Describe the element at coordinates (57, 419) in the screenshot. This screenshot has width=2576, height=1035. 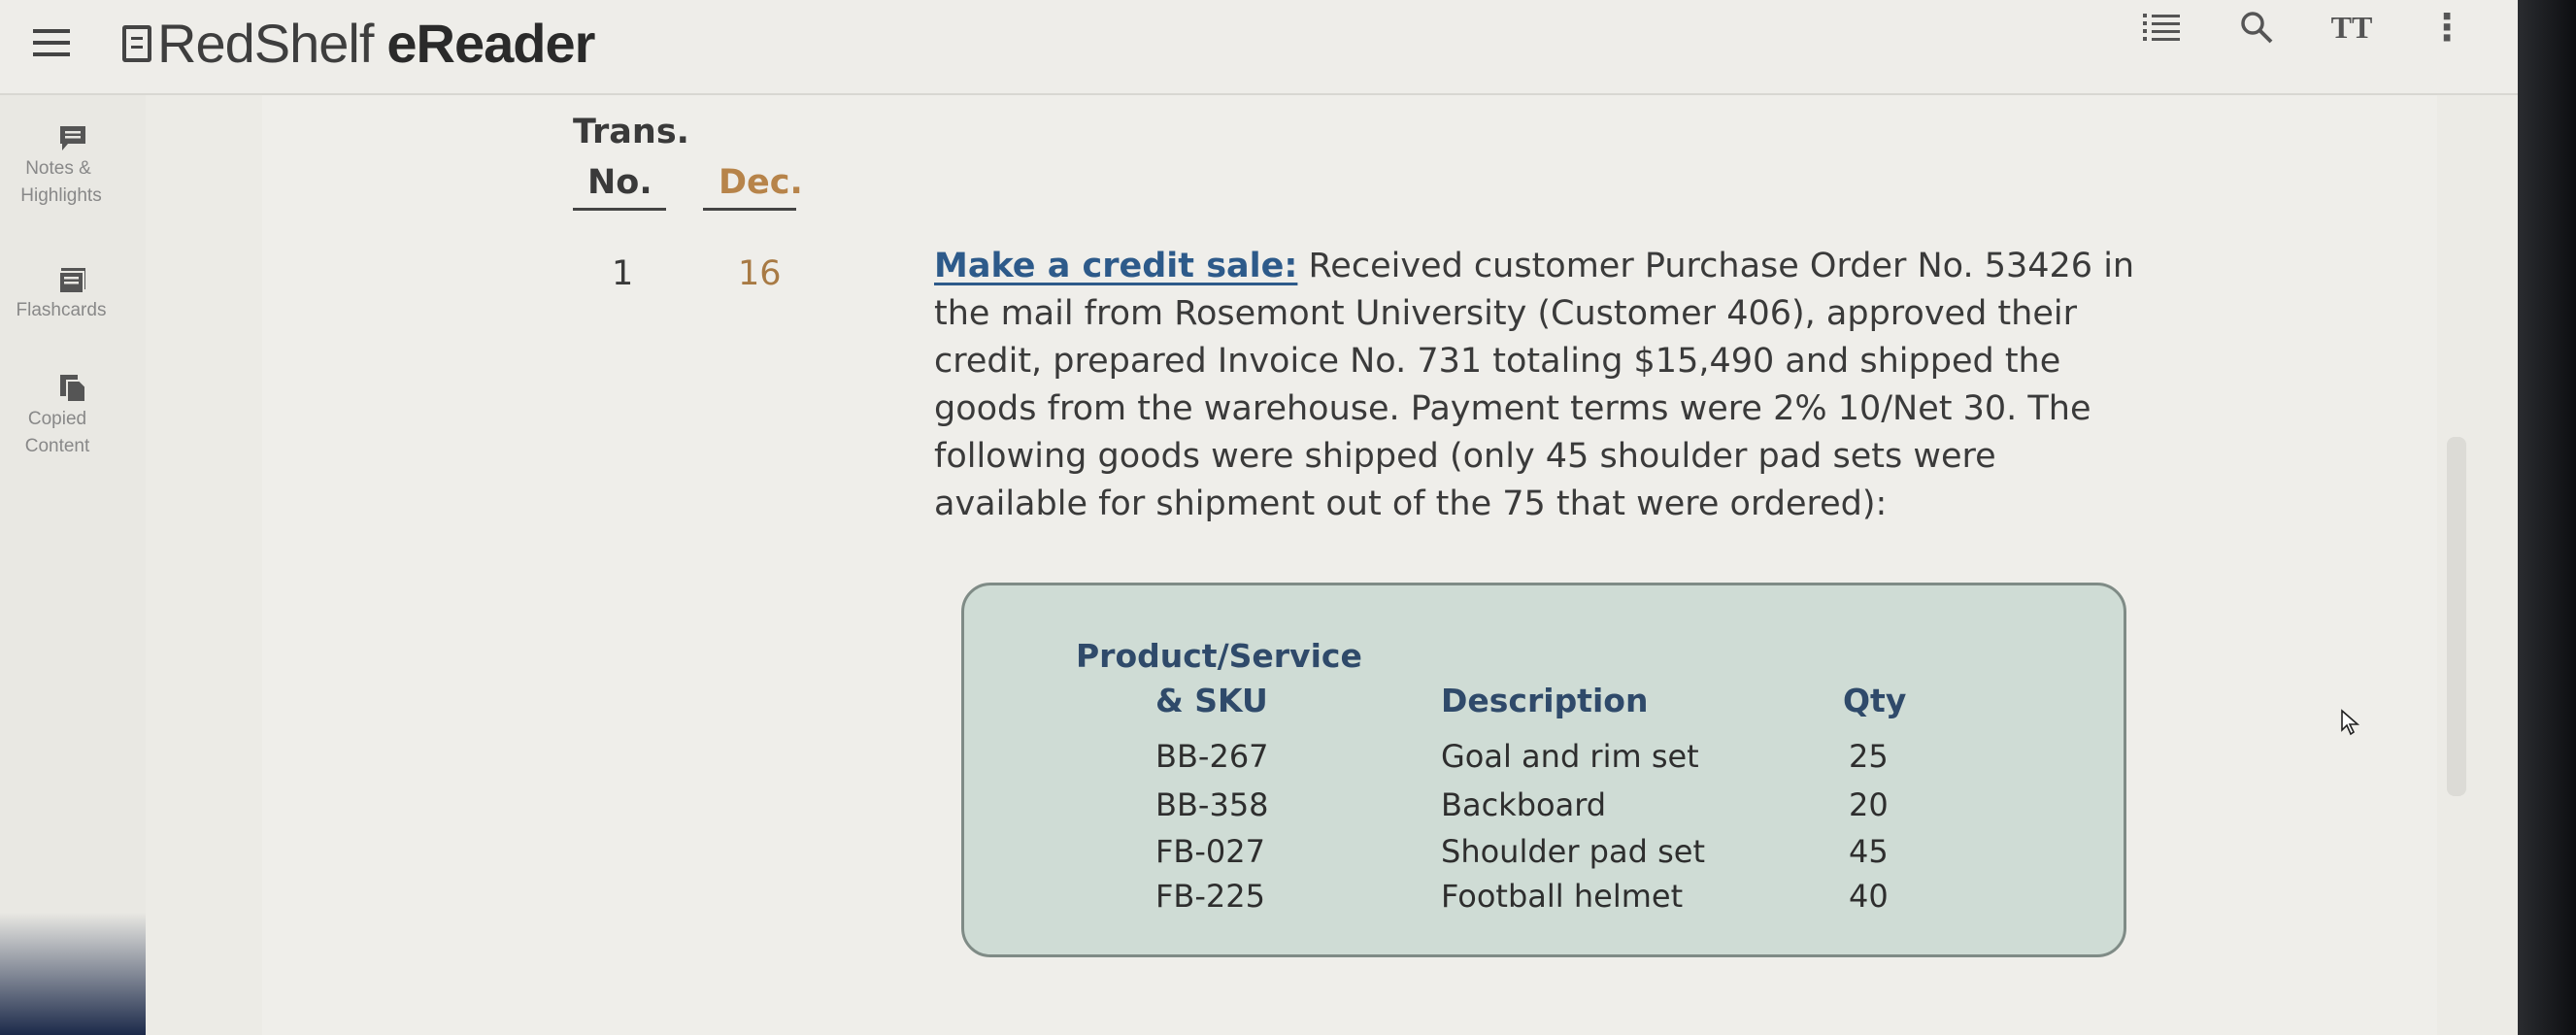
I see `sidebar-label: Copied` at that location.